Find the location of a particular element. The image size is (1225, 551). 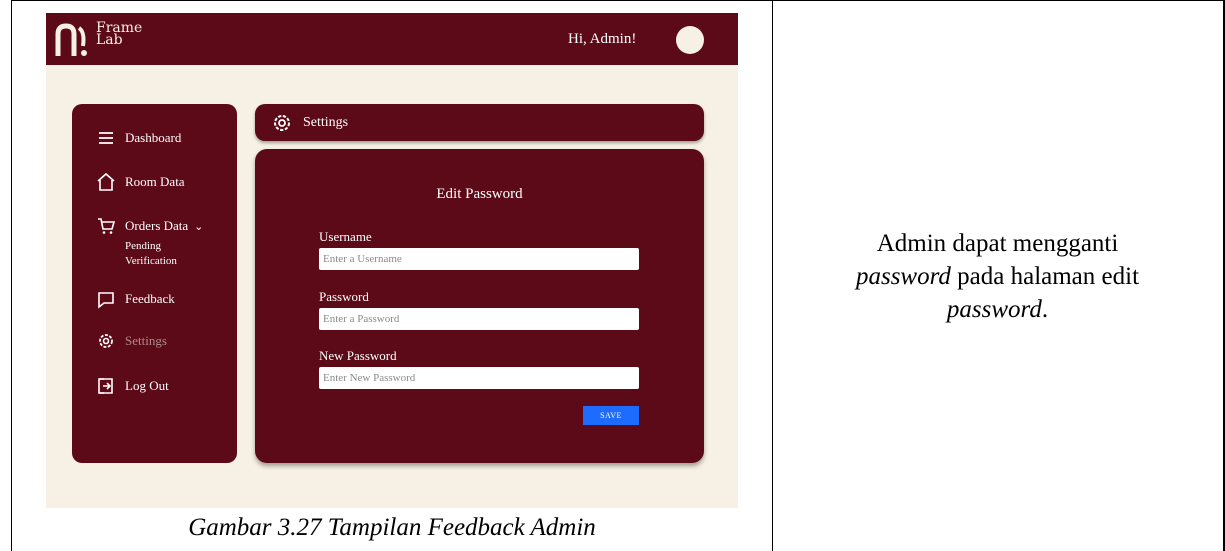

sidebar-item-label: Settings is located at coordinates (146, 340).